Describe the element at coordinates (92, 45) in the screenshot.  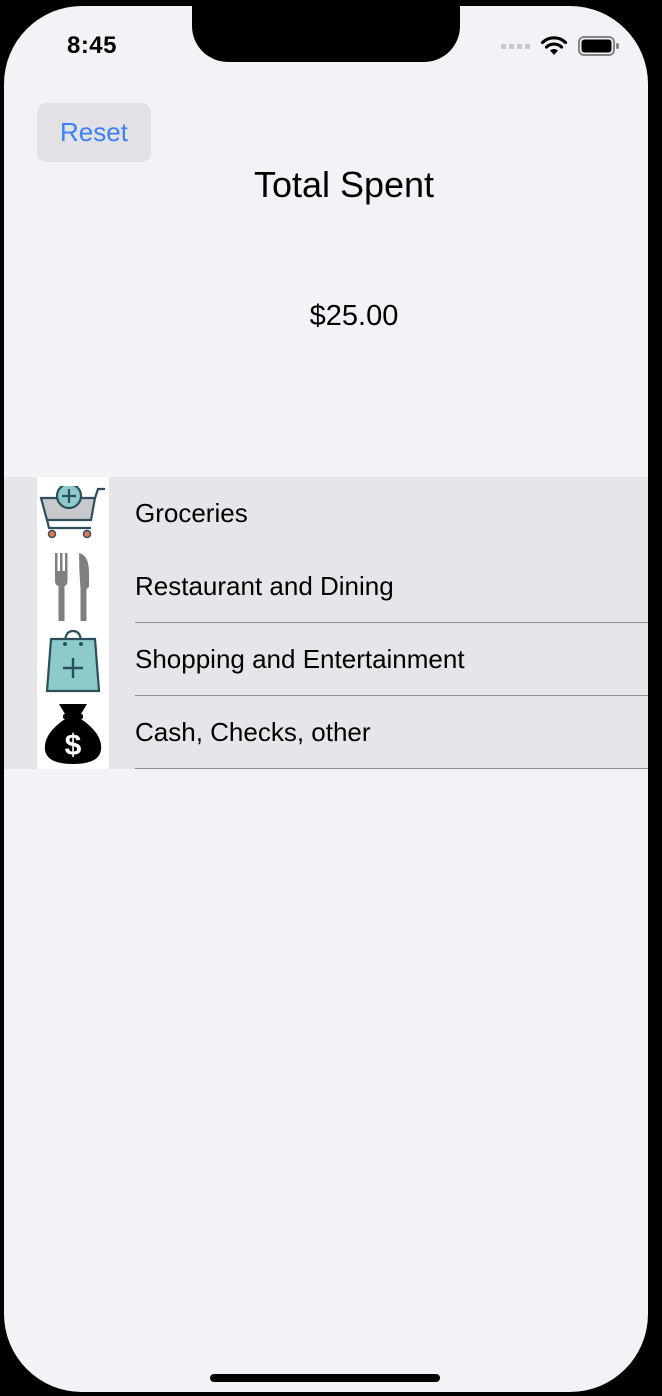
I see `status-time: 8:45` at that location.